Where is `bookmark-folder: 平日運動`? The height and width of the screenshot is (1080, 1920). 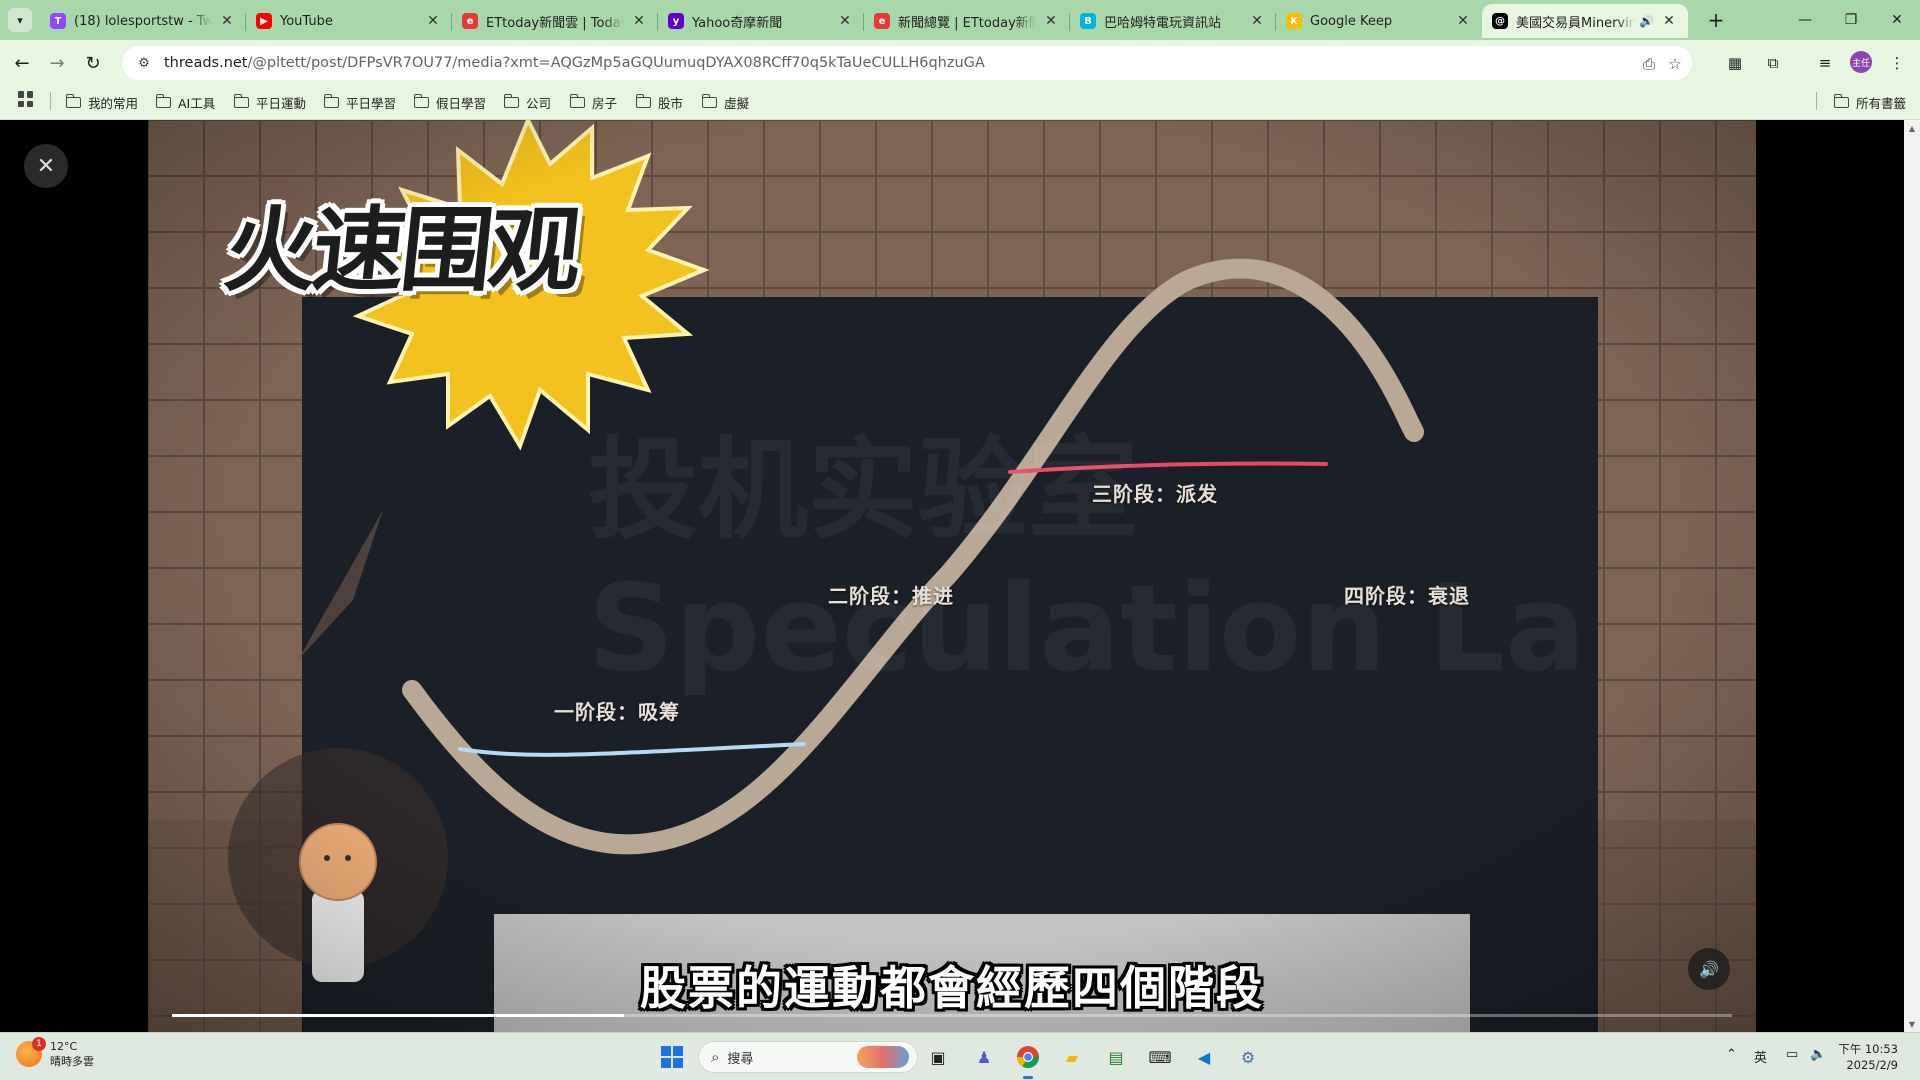 bookmark-folder: 平日運動 is located at coordinates (270, 102).